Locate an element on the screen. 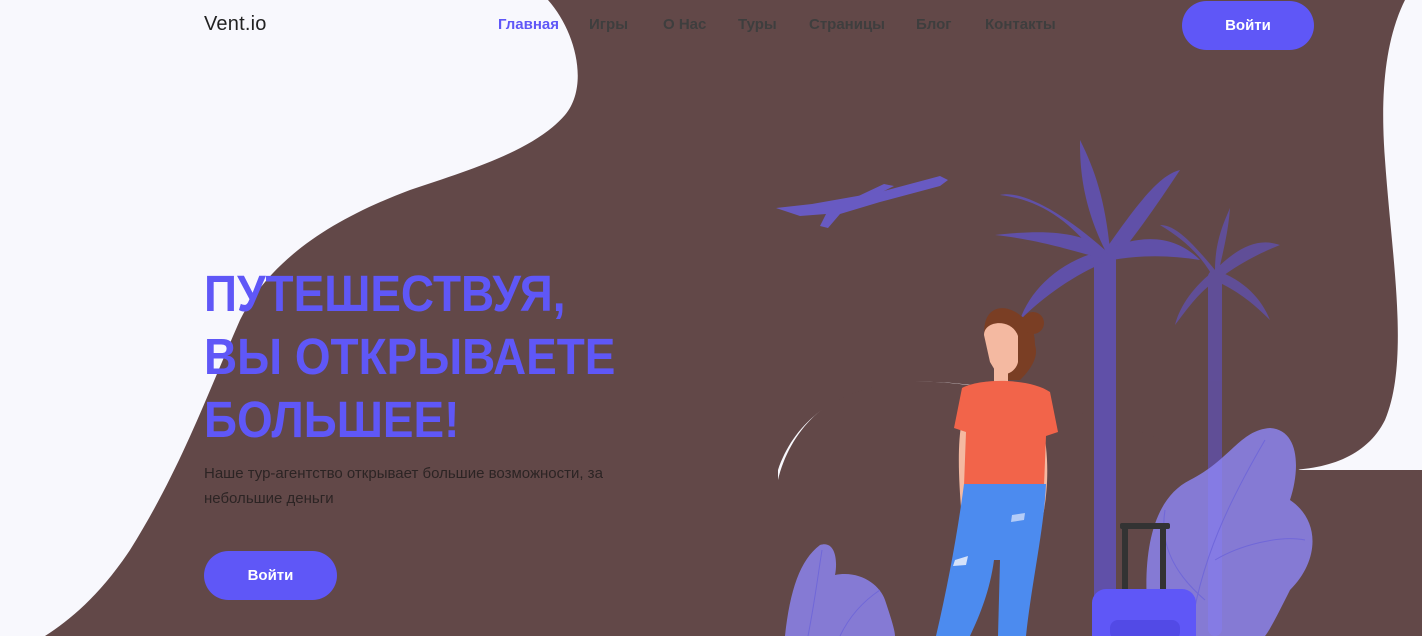  nav-item-home: Главная is located at coordinates (528, 24).